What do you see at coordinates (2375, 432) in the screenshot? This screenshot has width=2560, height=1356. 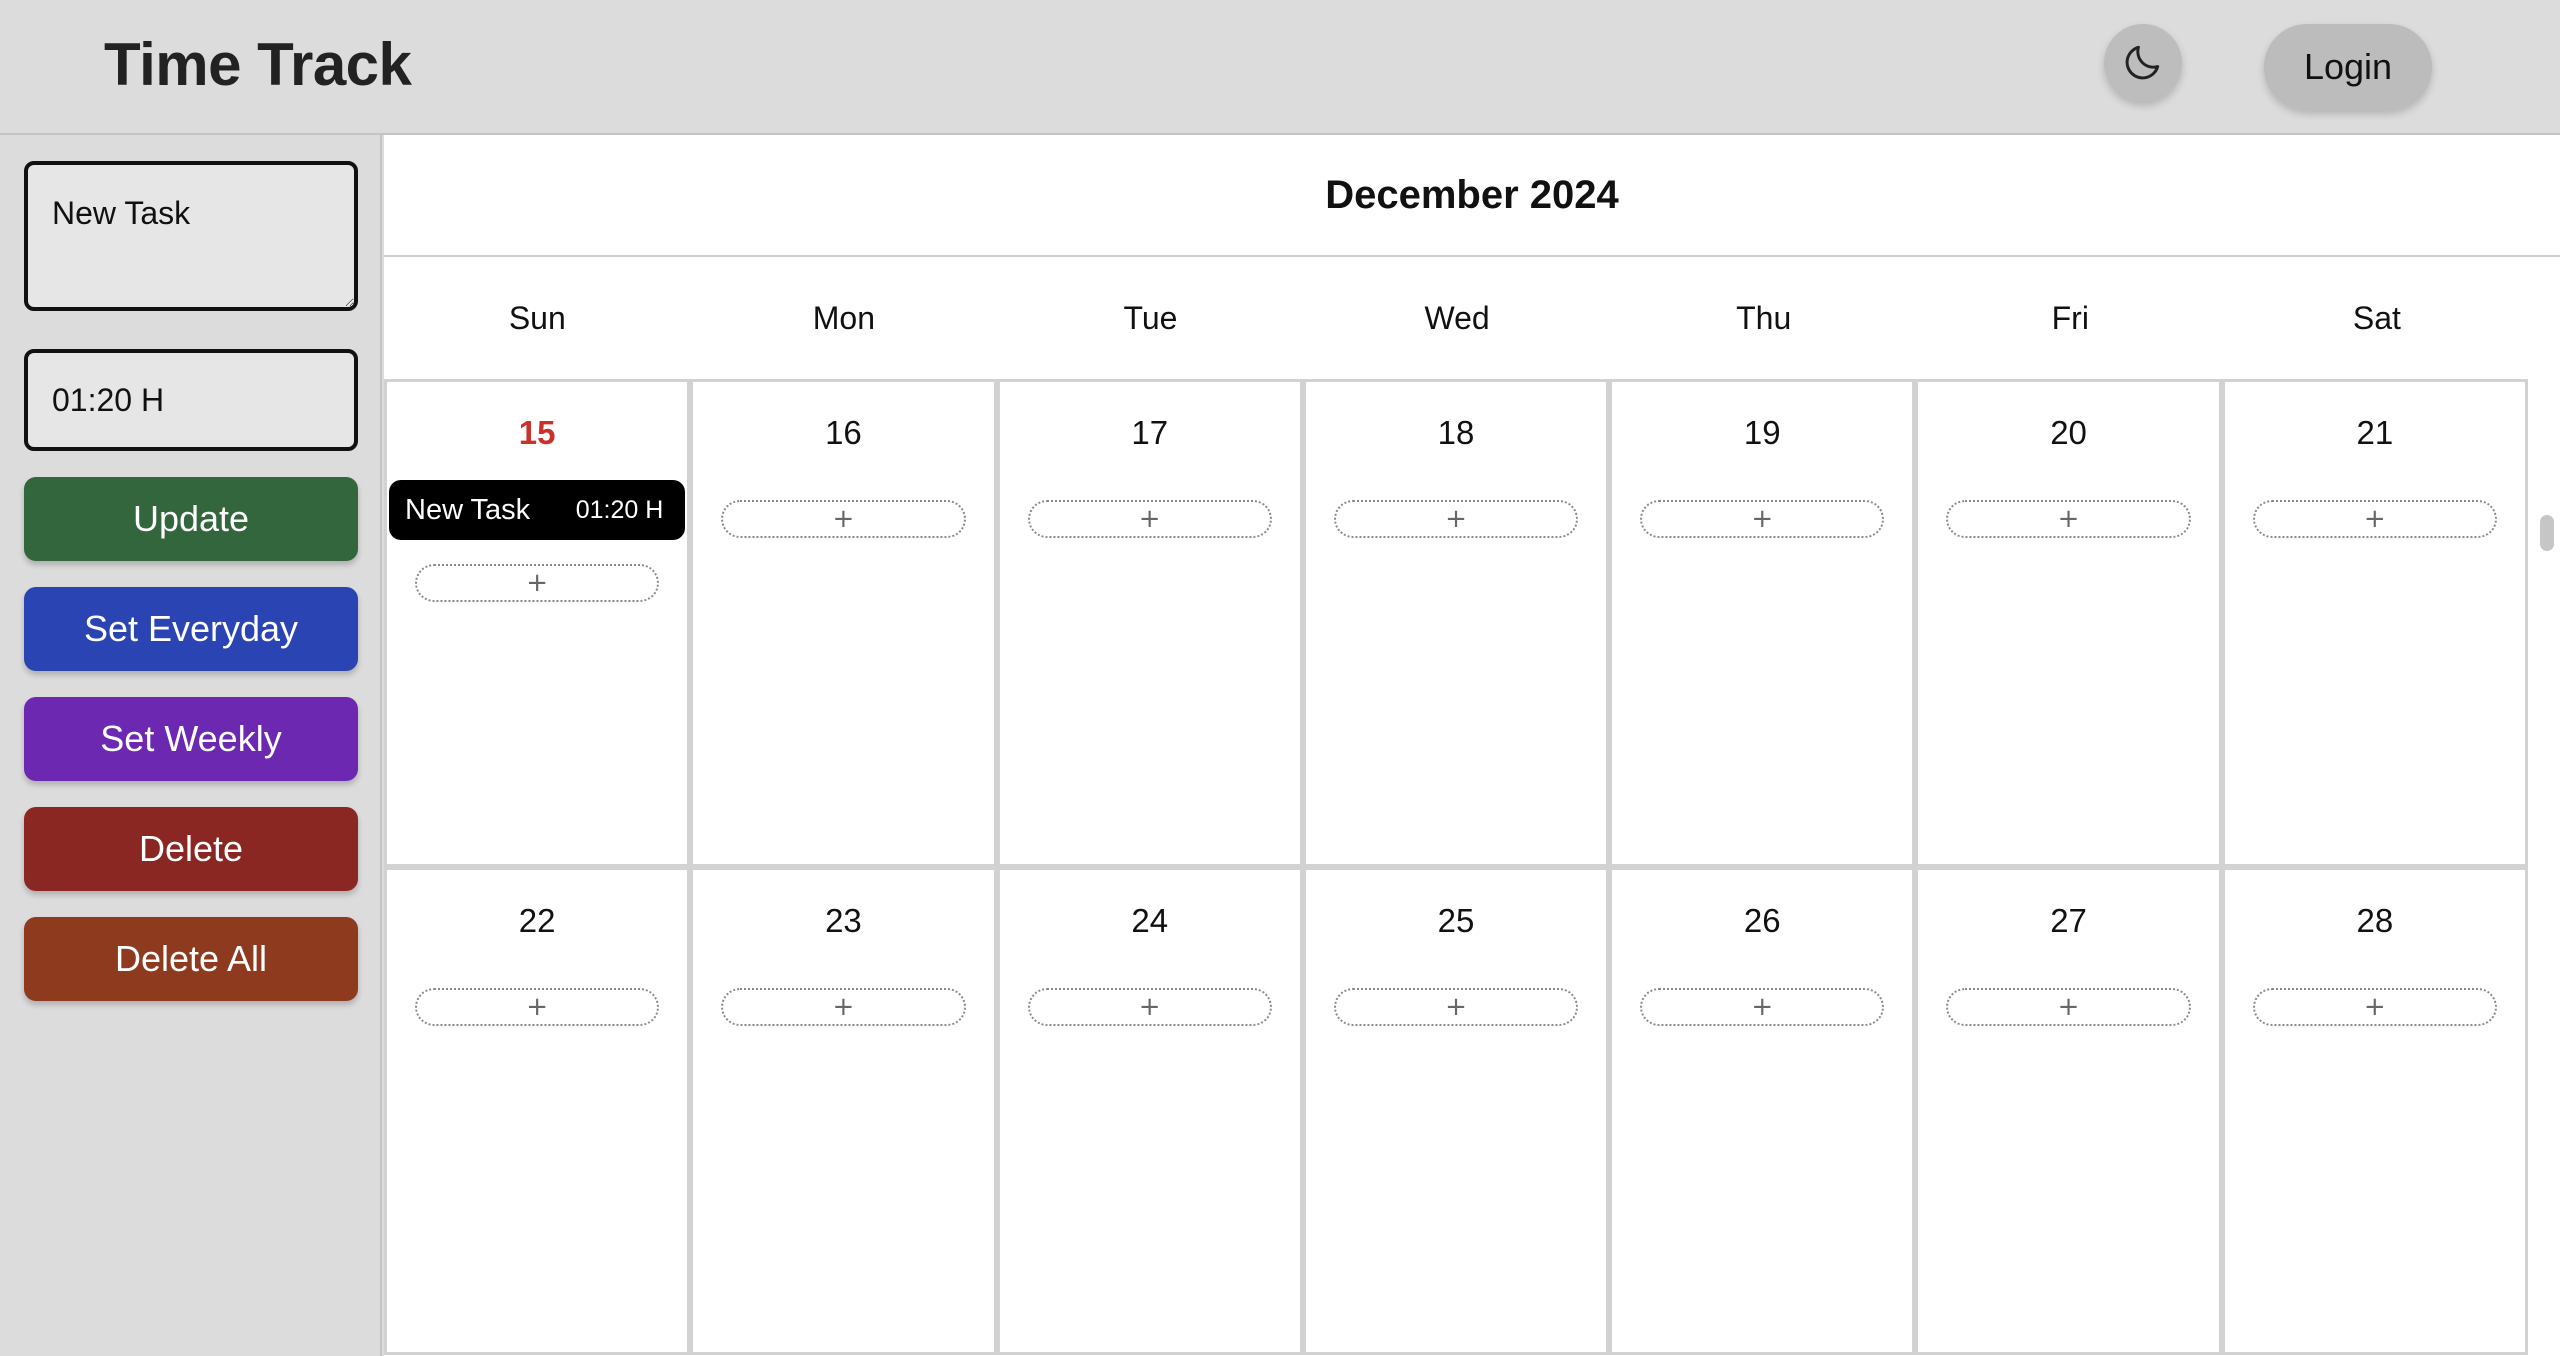 I see `day-number: 21` at bounding box center [2375, 432].